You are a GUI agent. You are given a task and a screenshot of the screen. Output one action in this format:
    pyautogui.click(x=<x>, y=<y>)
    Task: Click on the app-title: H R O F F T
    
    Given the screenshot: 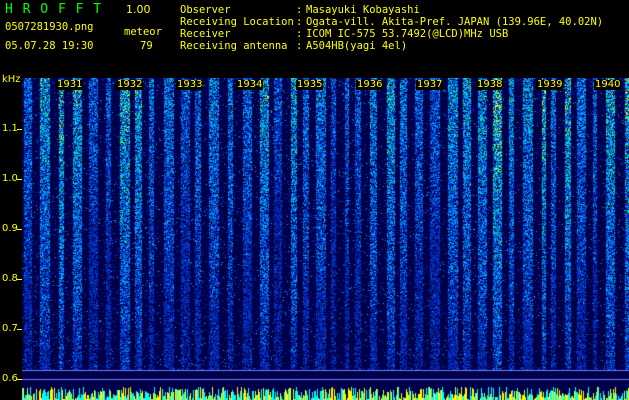 What is the action you would take?
    pyautogui.click(x=54, y=9)
    